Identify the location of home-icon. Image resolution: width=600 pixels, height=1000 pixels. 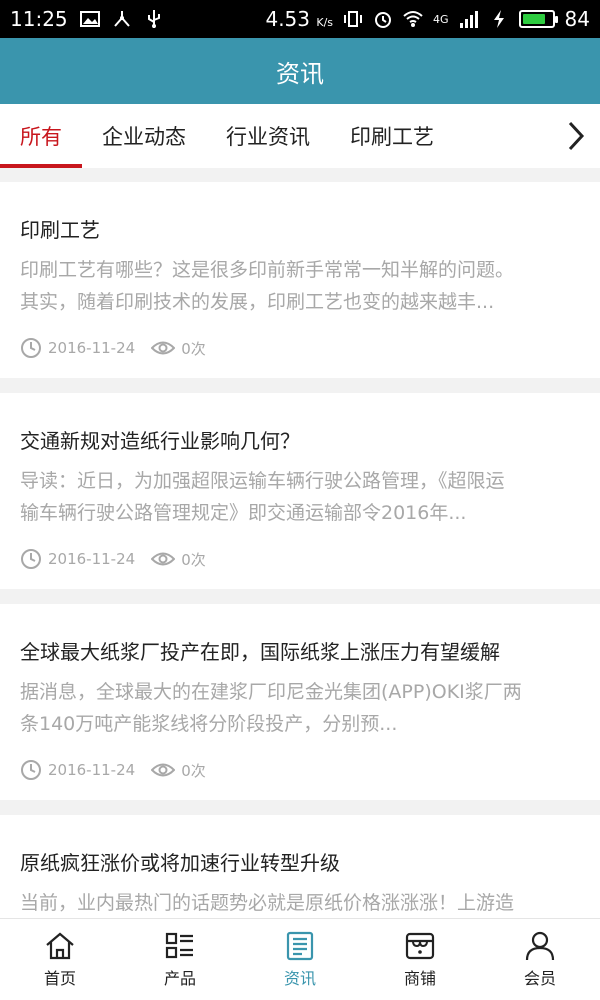
(60, 945).